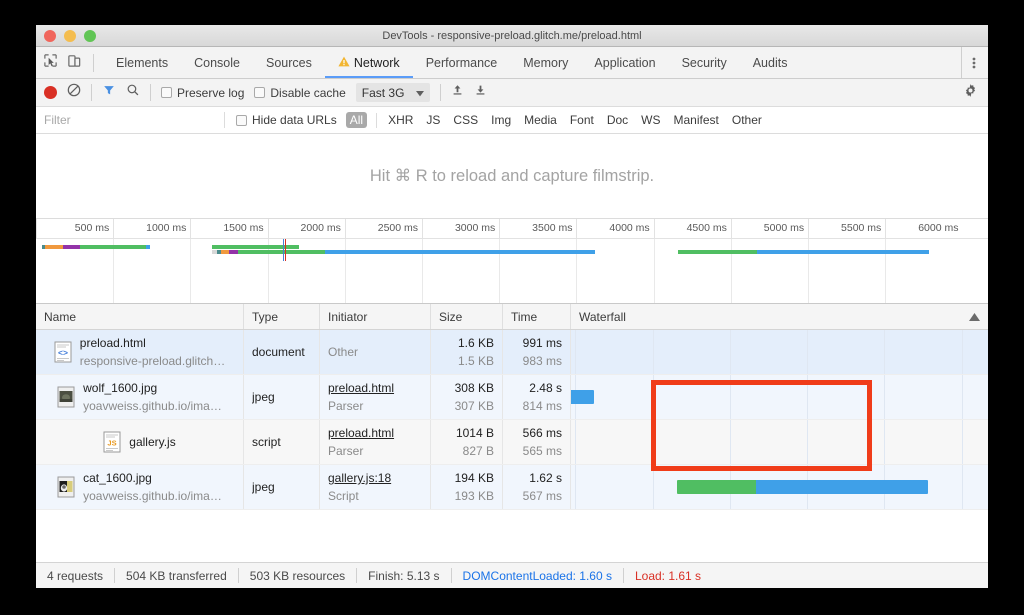  What do you see at coordinates (166, 92) in the screenshot?
I see `preserve-log-box` at bounding box center [166, 92].